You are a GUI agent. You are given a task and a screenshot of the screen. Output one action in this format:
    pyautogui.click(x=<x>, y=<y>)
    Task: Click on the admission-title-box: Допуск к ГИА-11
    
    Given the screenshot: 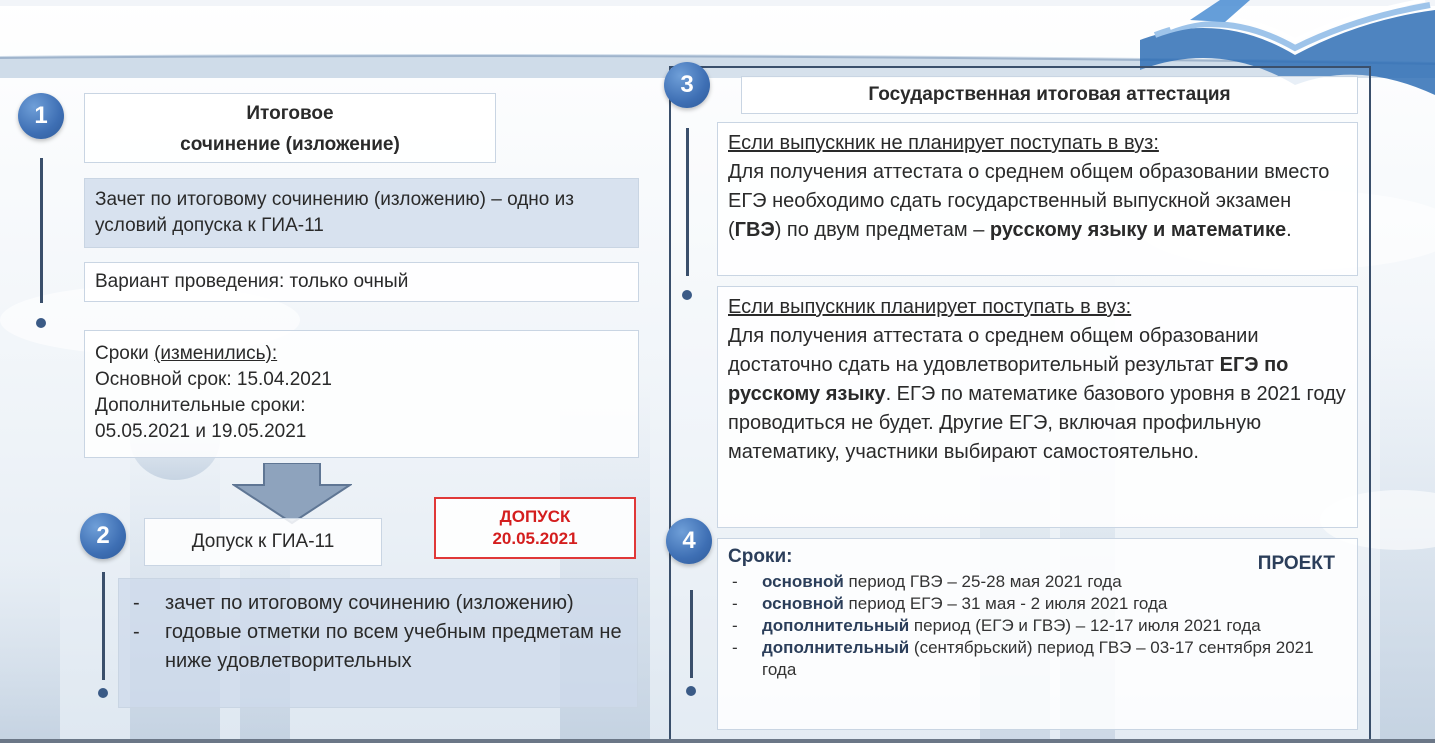 What is the action you would take?
    pyautogui.click(x=263, y=542)
    